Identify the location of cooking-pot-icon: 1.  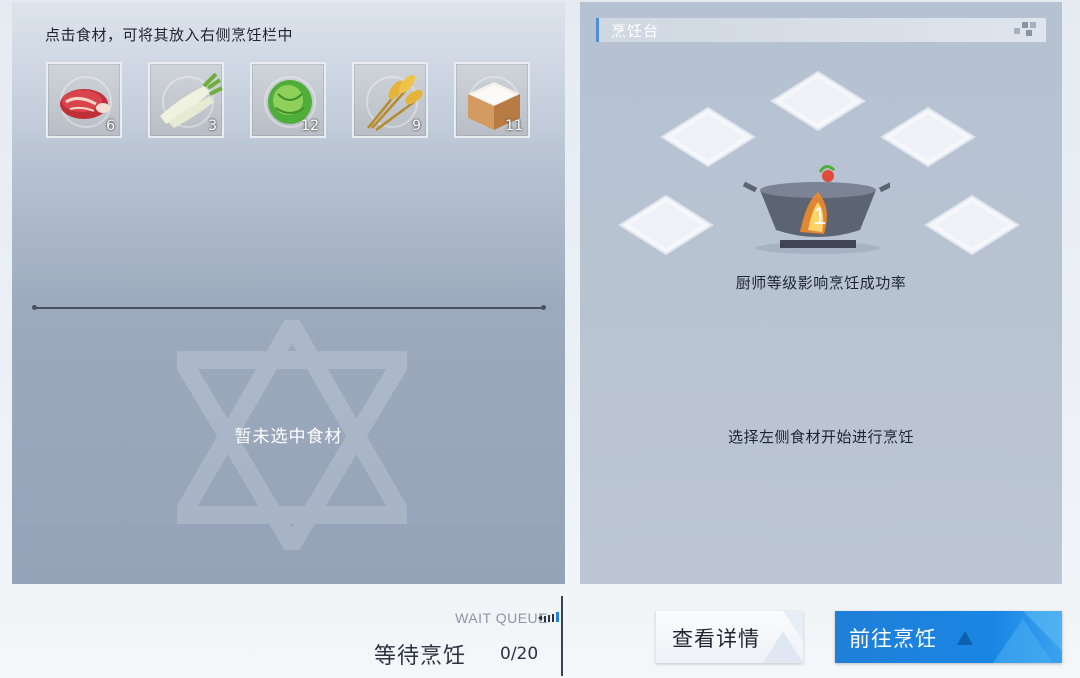
(816, 209).